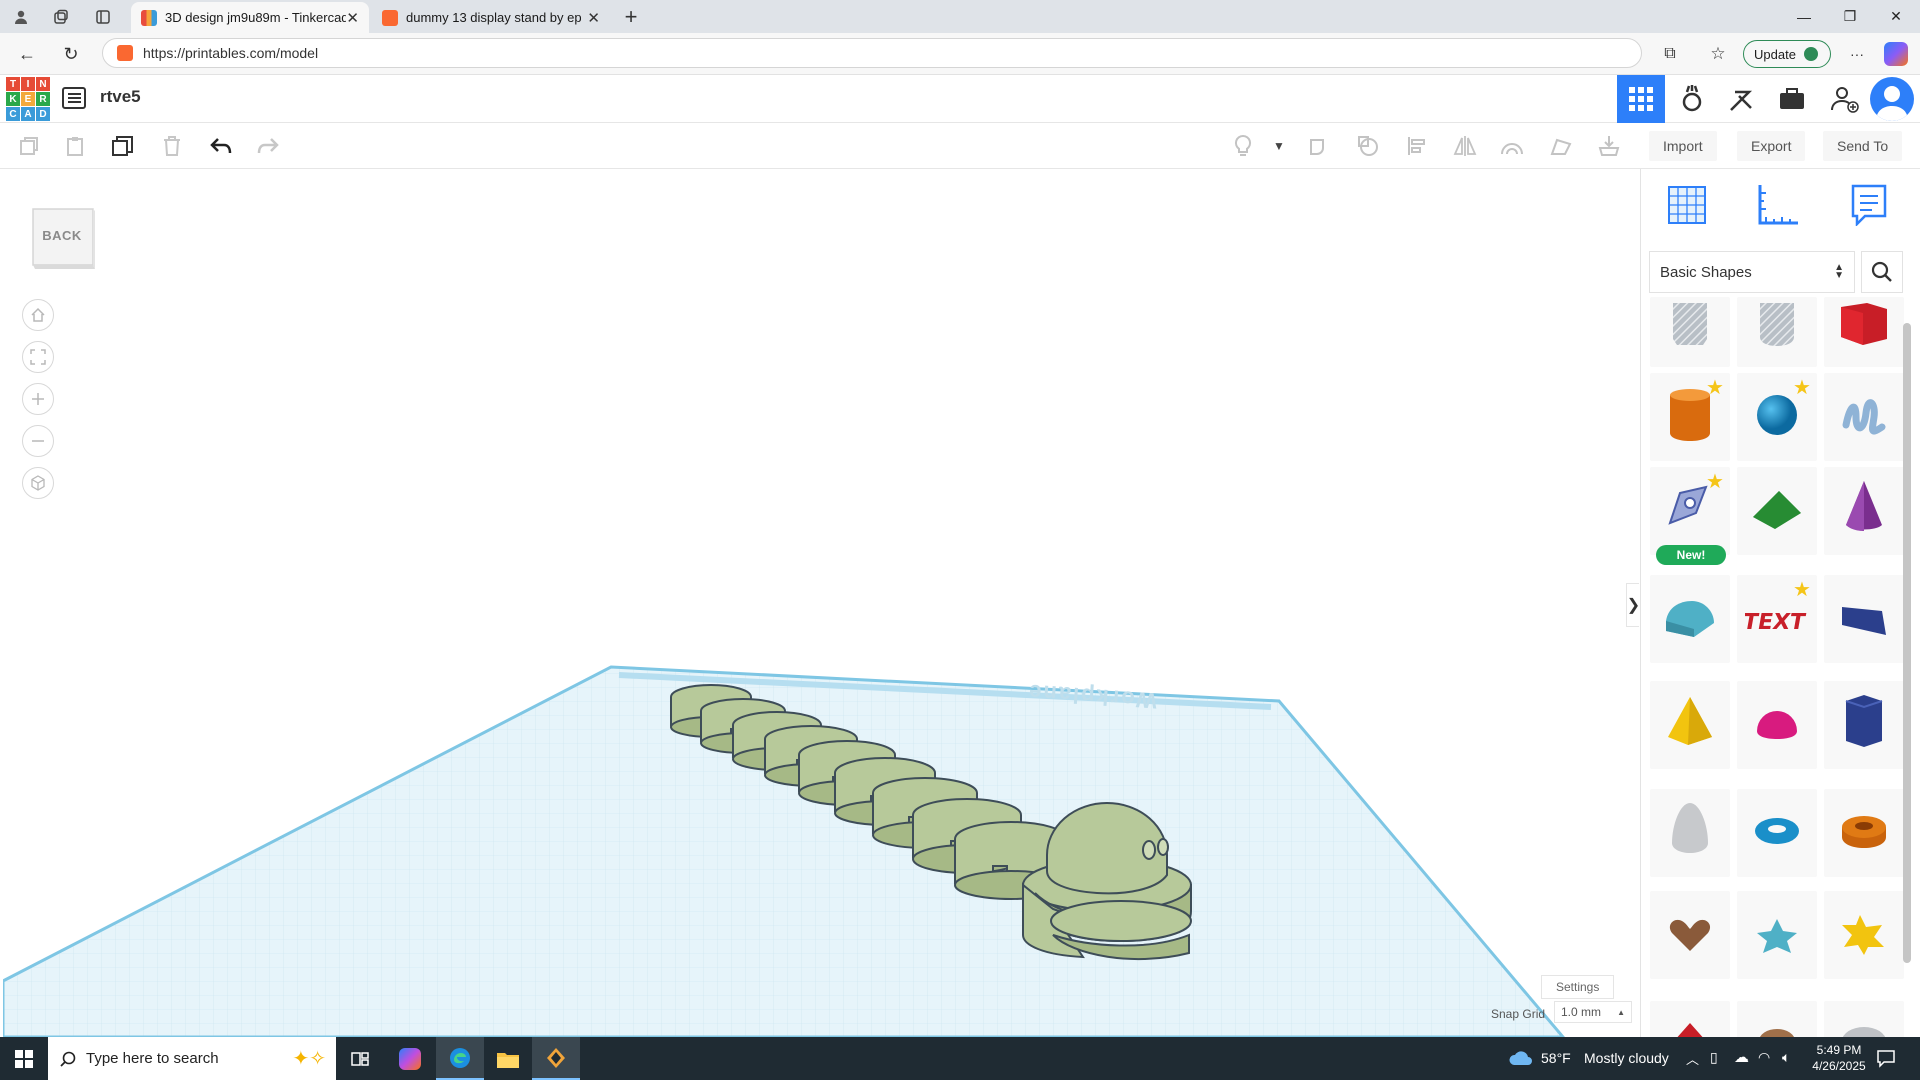 The height and width of the screenshot is (1080, 1920). I want to click on shape-cylinder-hole, so click(1777, 332).